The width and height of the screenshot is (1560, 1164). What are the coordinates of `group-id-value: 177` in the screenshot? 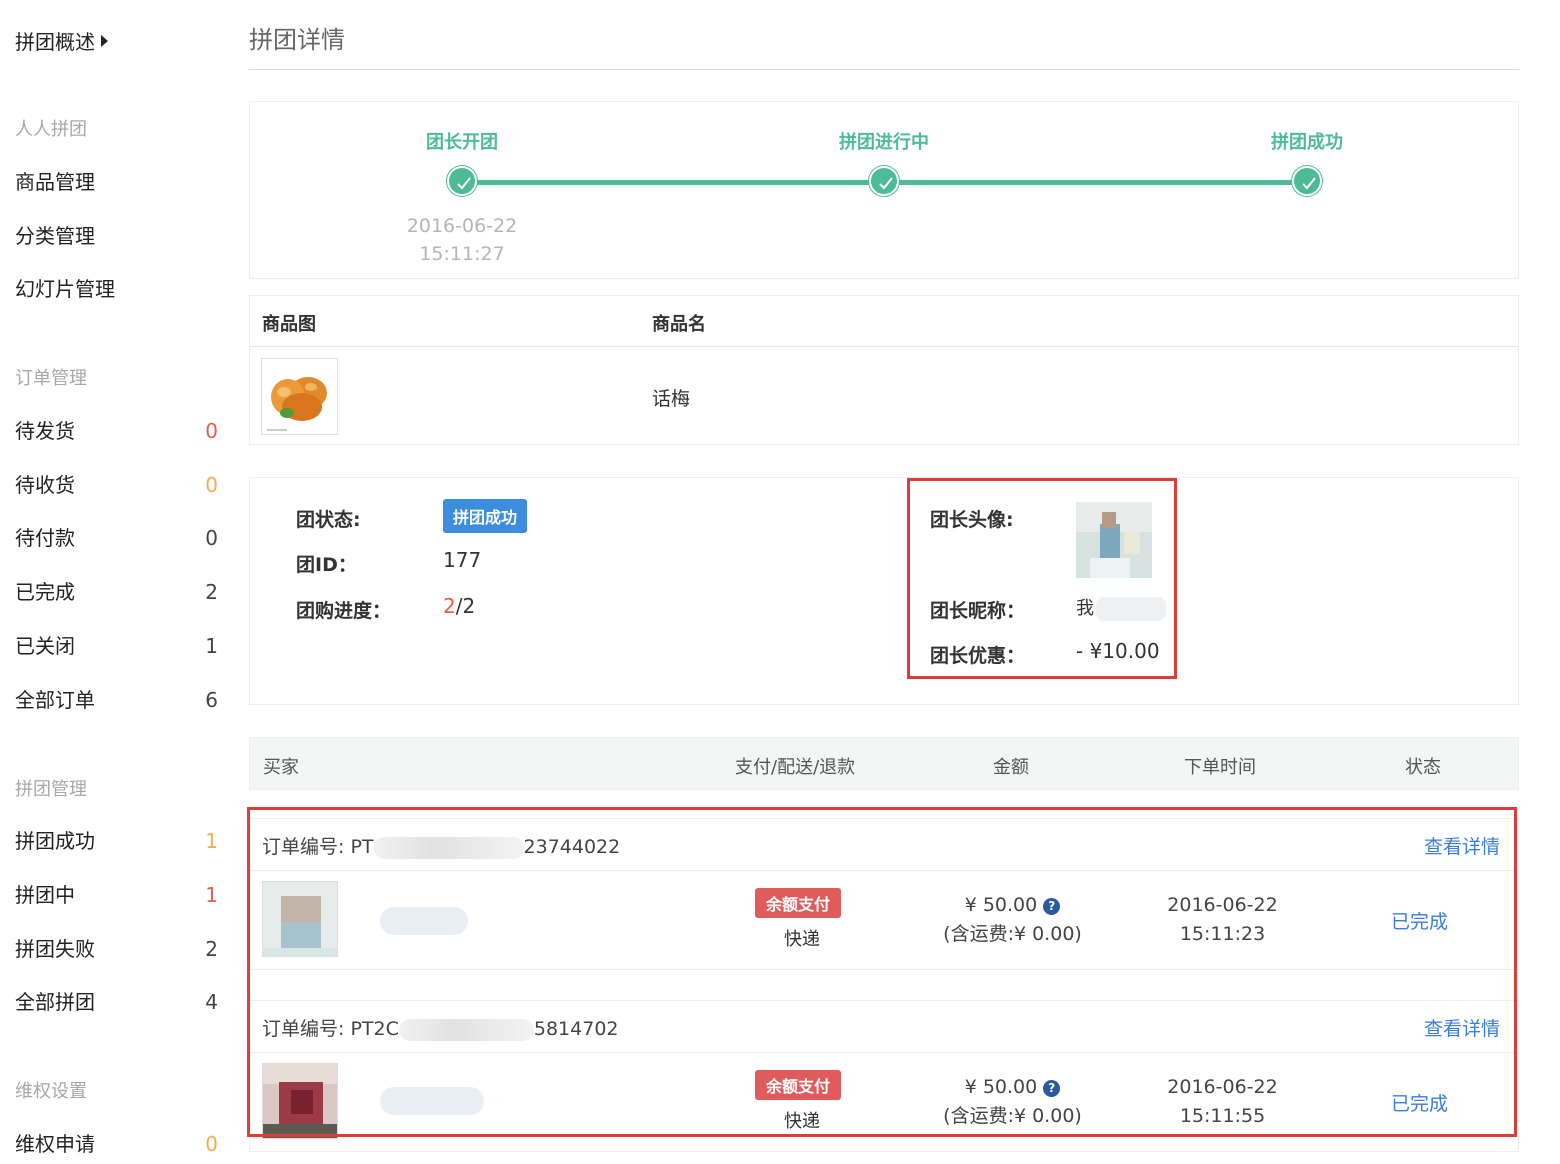 It's located at (462, 560).